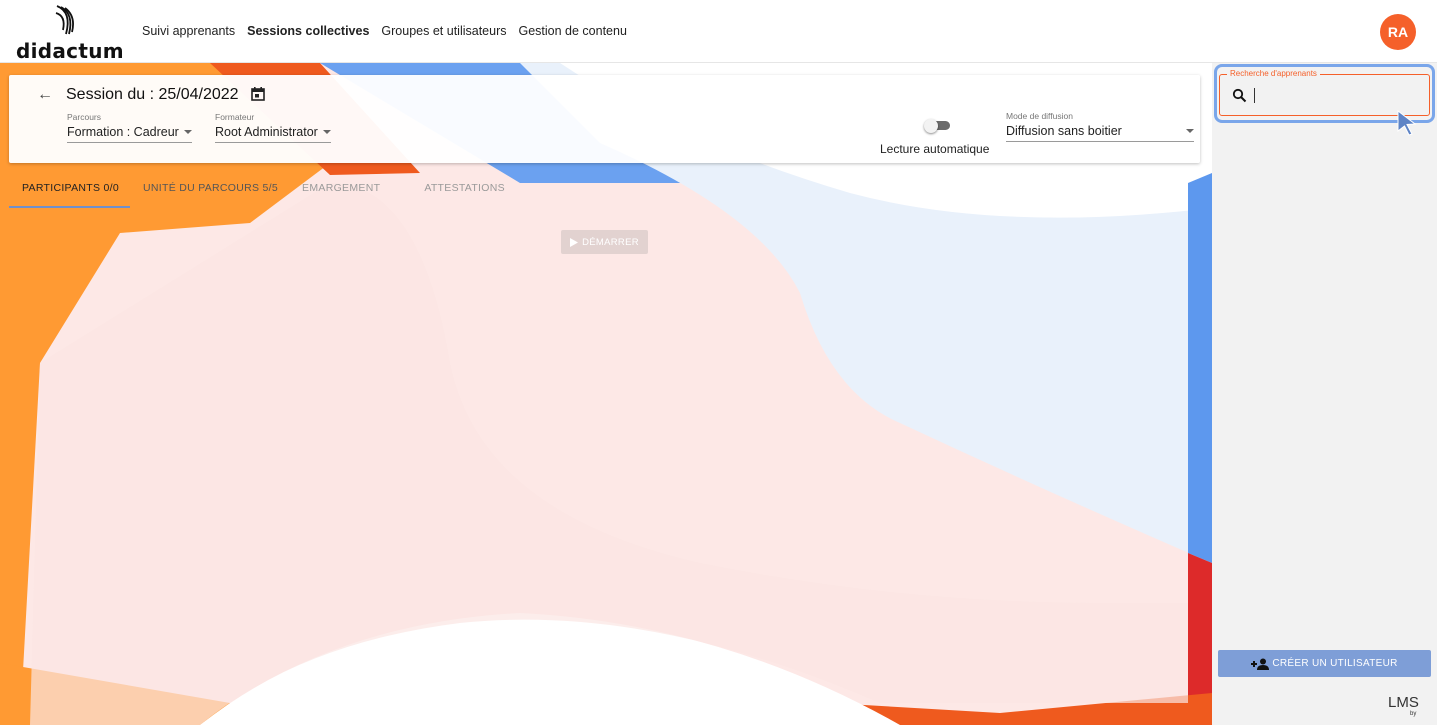 The image size is (1437, 725). What do you see at coordinates (69, 193) in the screenshot?
I see `tab-participants: PARTICIPANTS 0/0` at bounding box center [69, 193].